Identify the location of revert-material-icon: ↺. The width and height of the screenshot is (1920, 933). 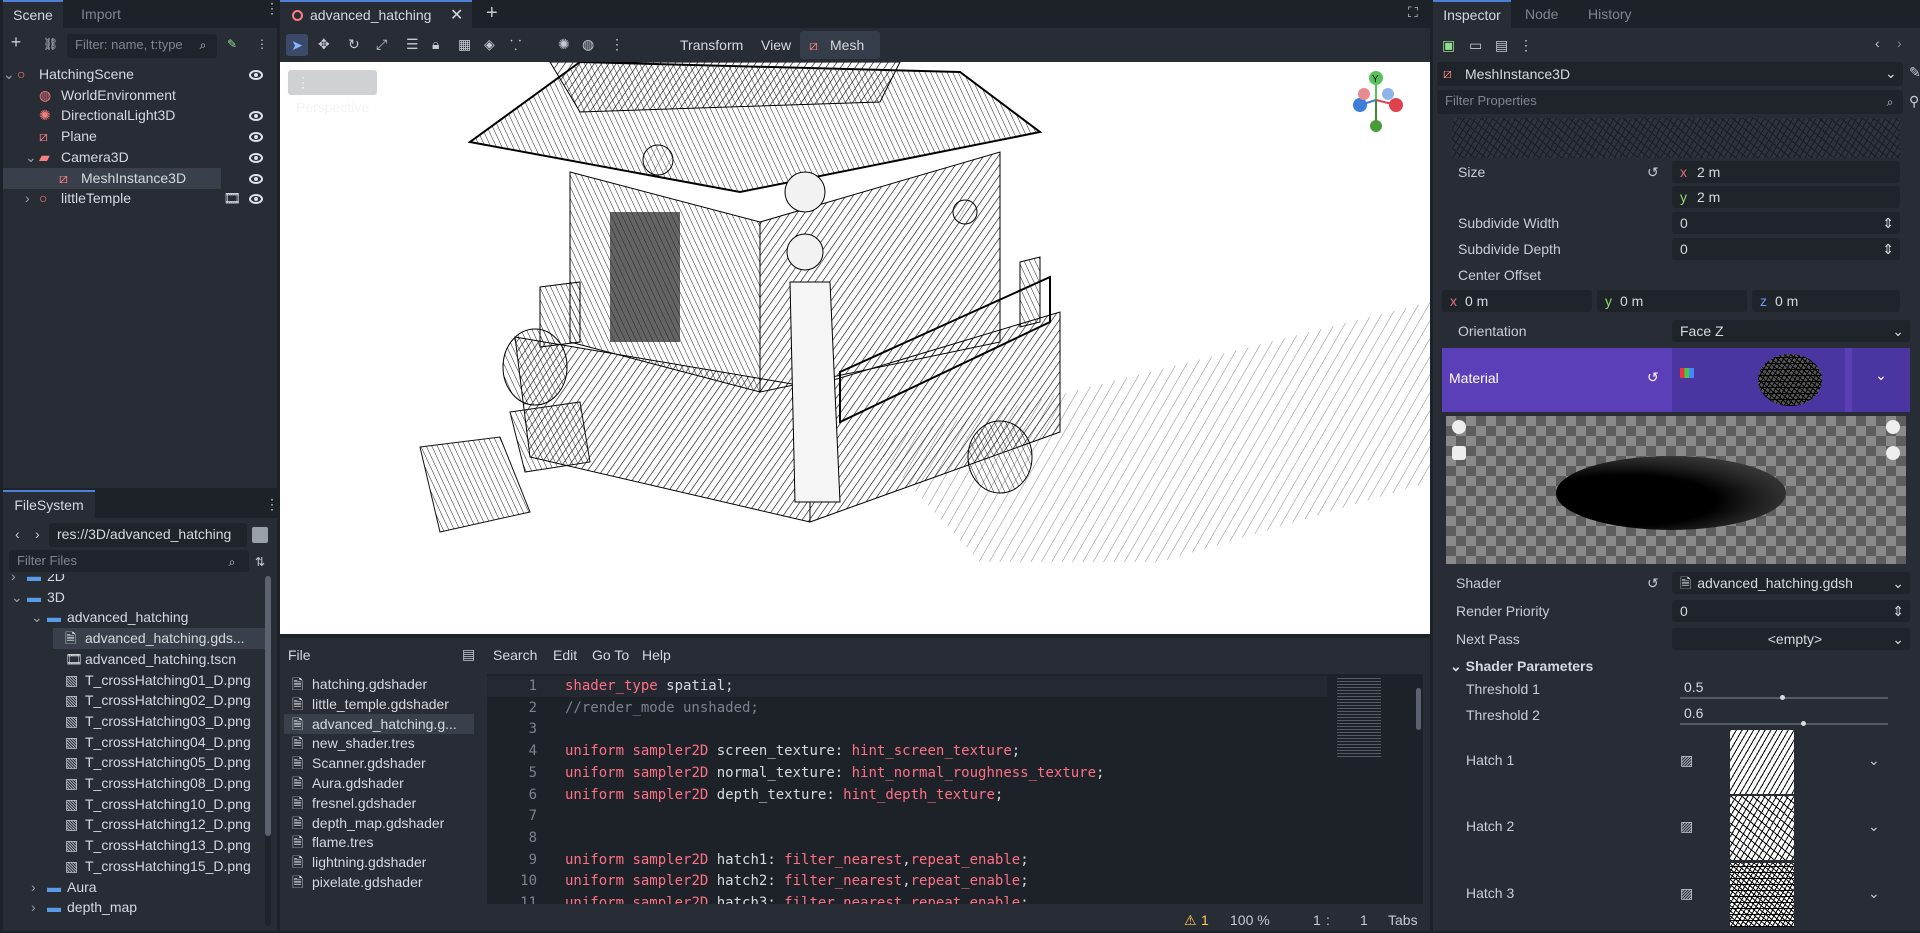
(1653, 377).